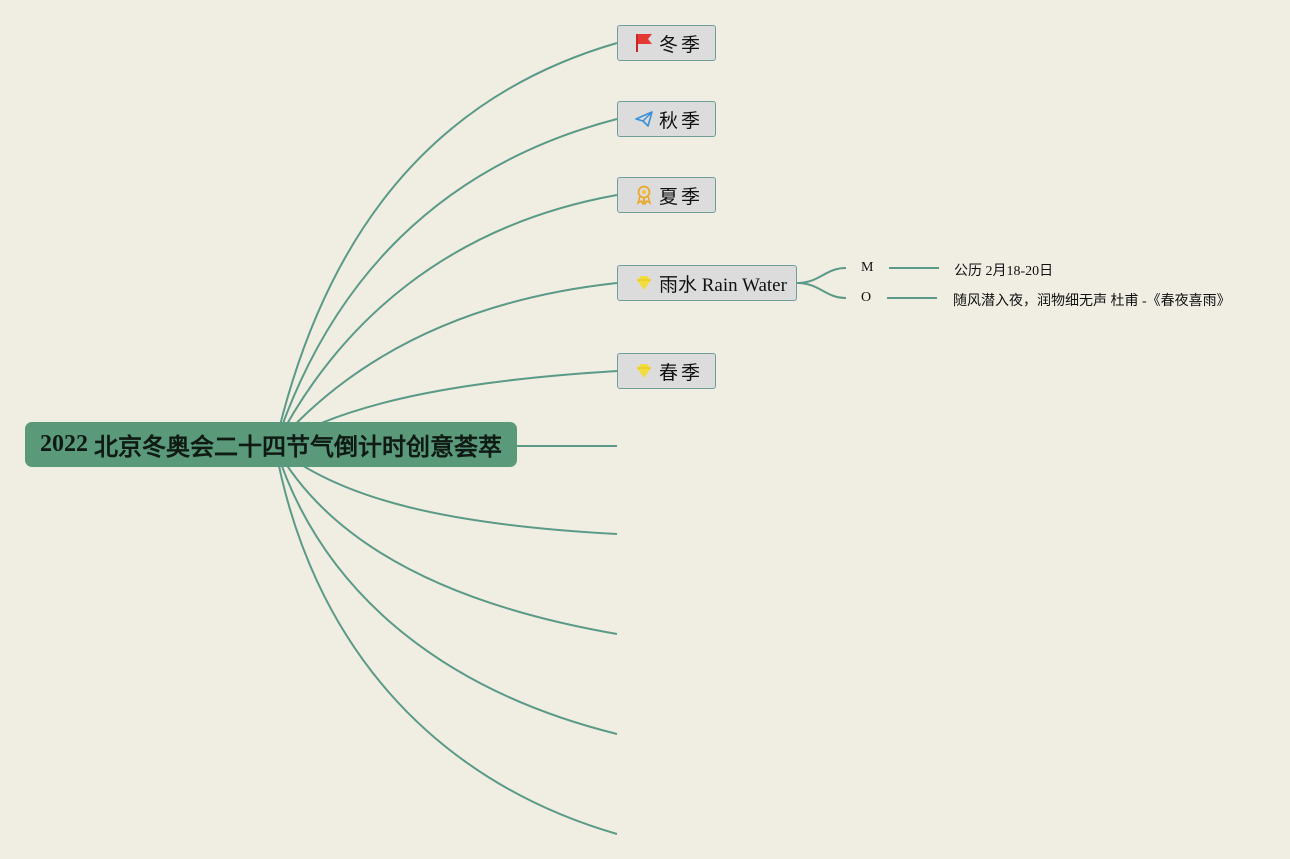 The image size is (1290, 859). I want to click on detail-key-m: M, so click(867, 268).